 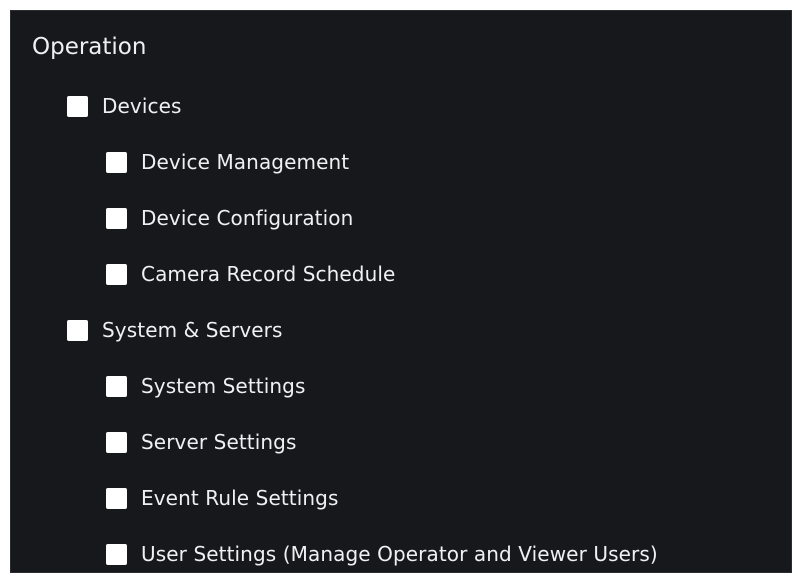 I want to click on devices-checkbox, so click(x=77, y=106).